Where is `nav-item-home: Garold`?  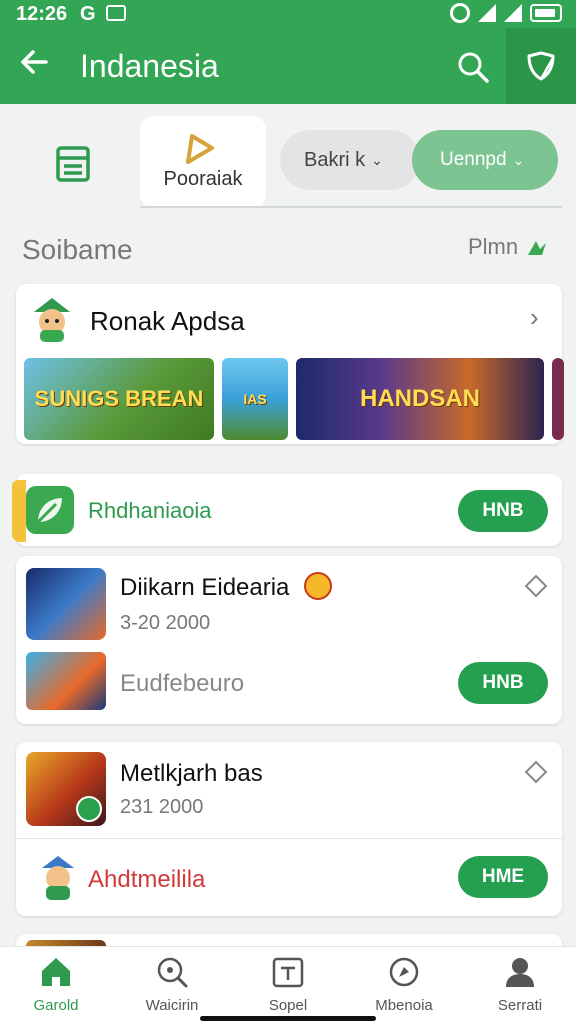
nav-item-home: Garold is located at coordinates (56, 984).